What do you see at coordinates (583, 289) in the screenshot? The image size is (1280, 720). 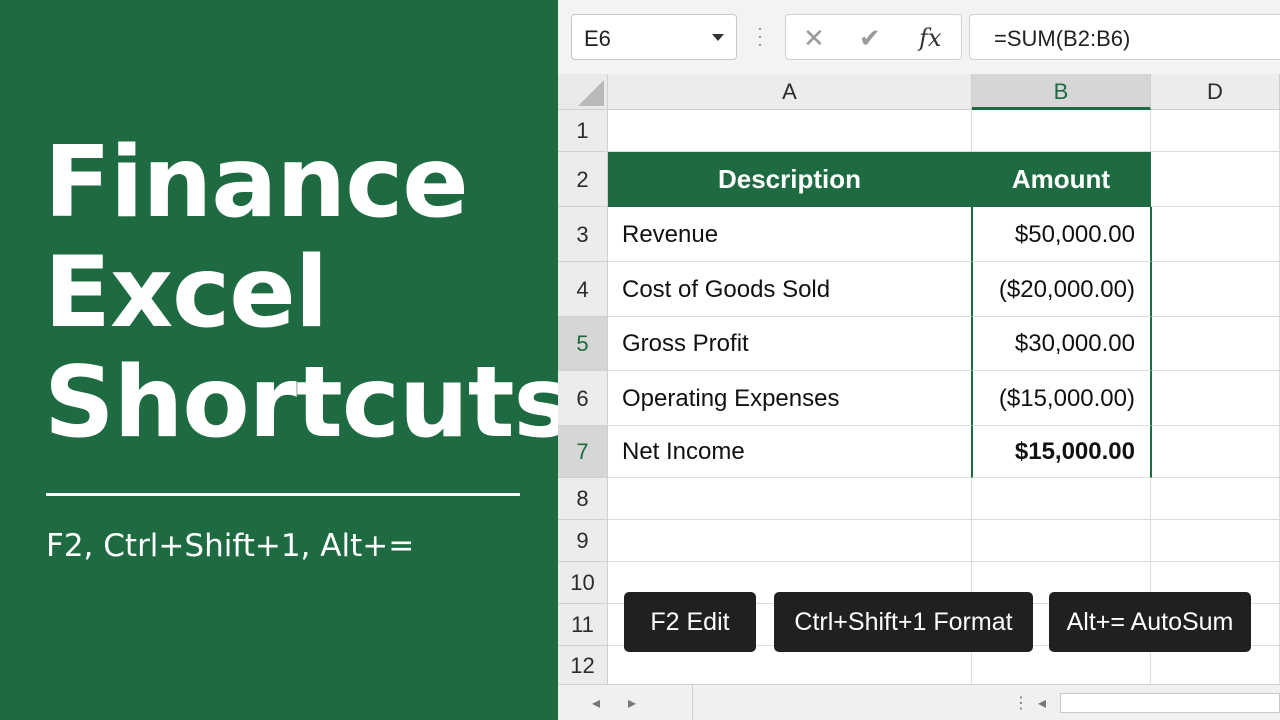 I see `row-header-4: 4` at bounding box center [583, 289].